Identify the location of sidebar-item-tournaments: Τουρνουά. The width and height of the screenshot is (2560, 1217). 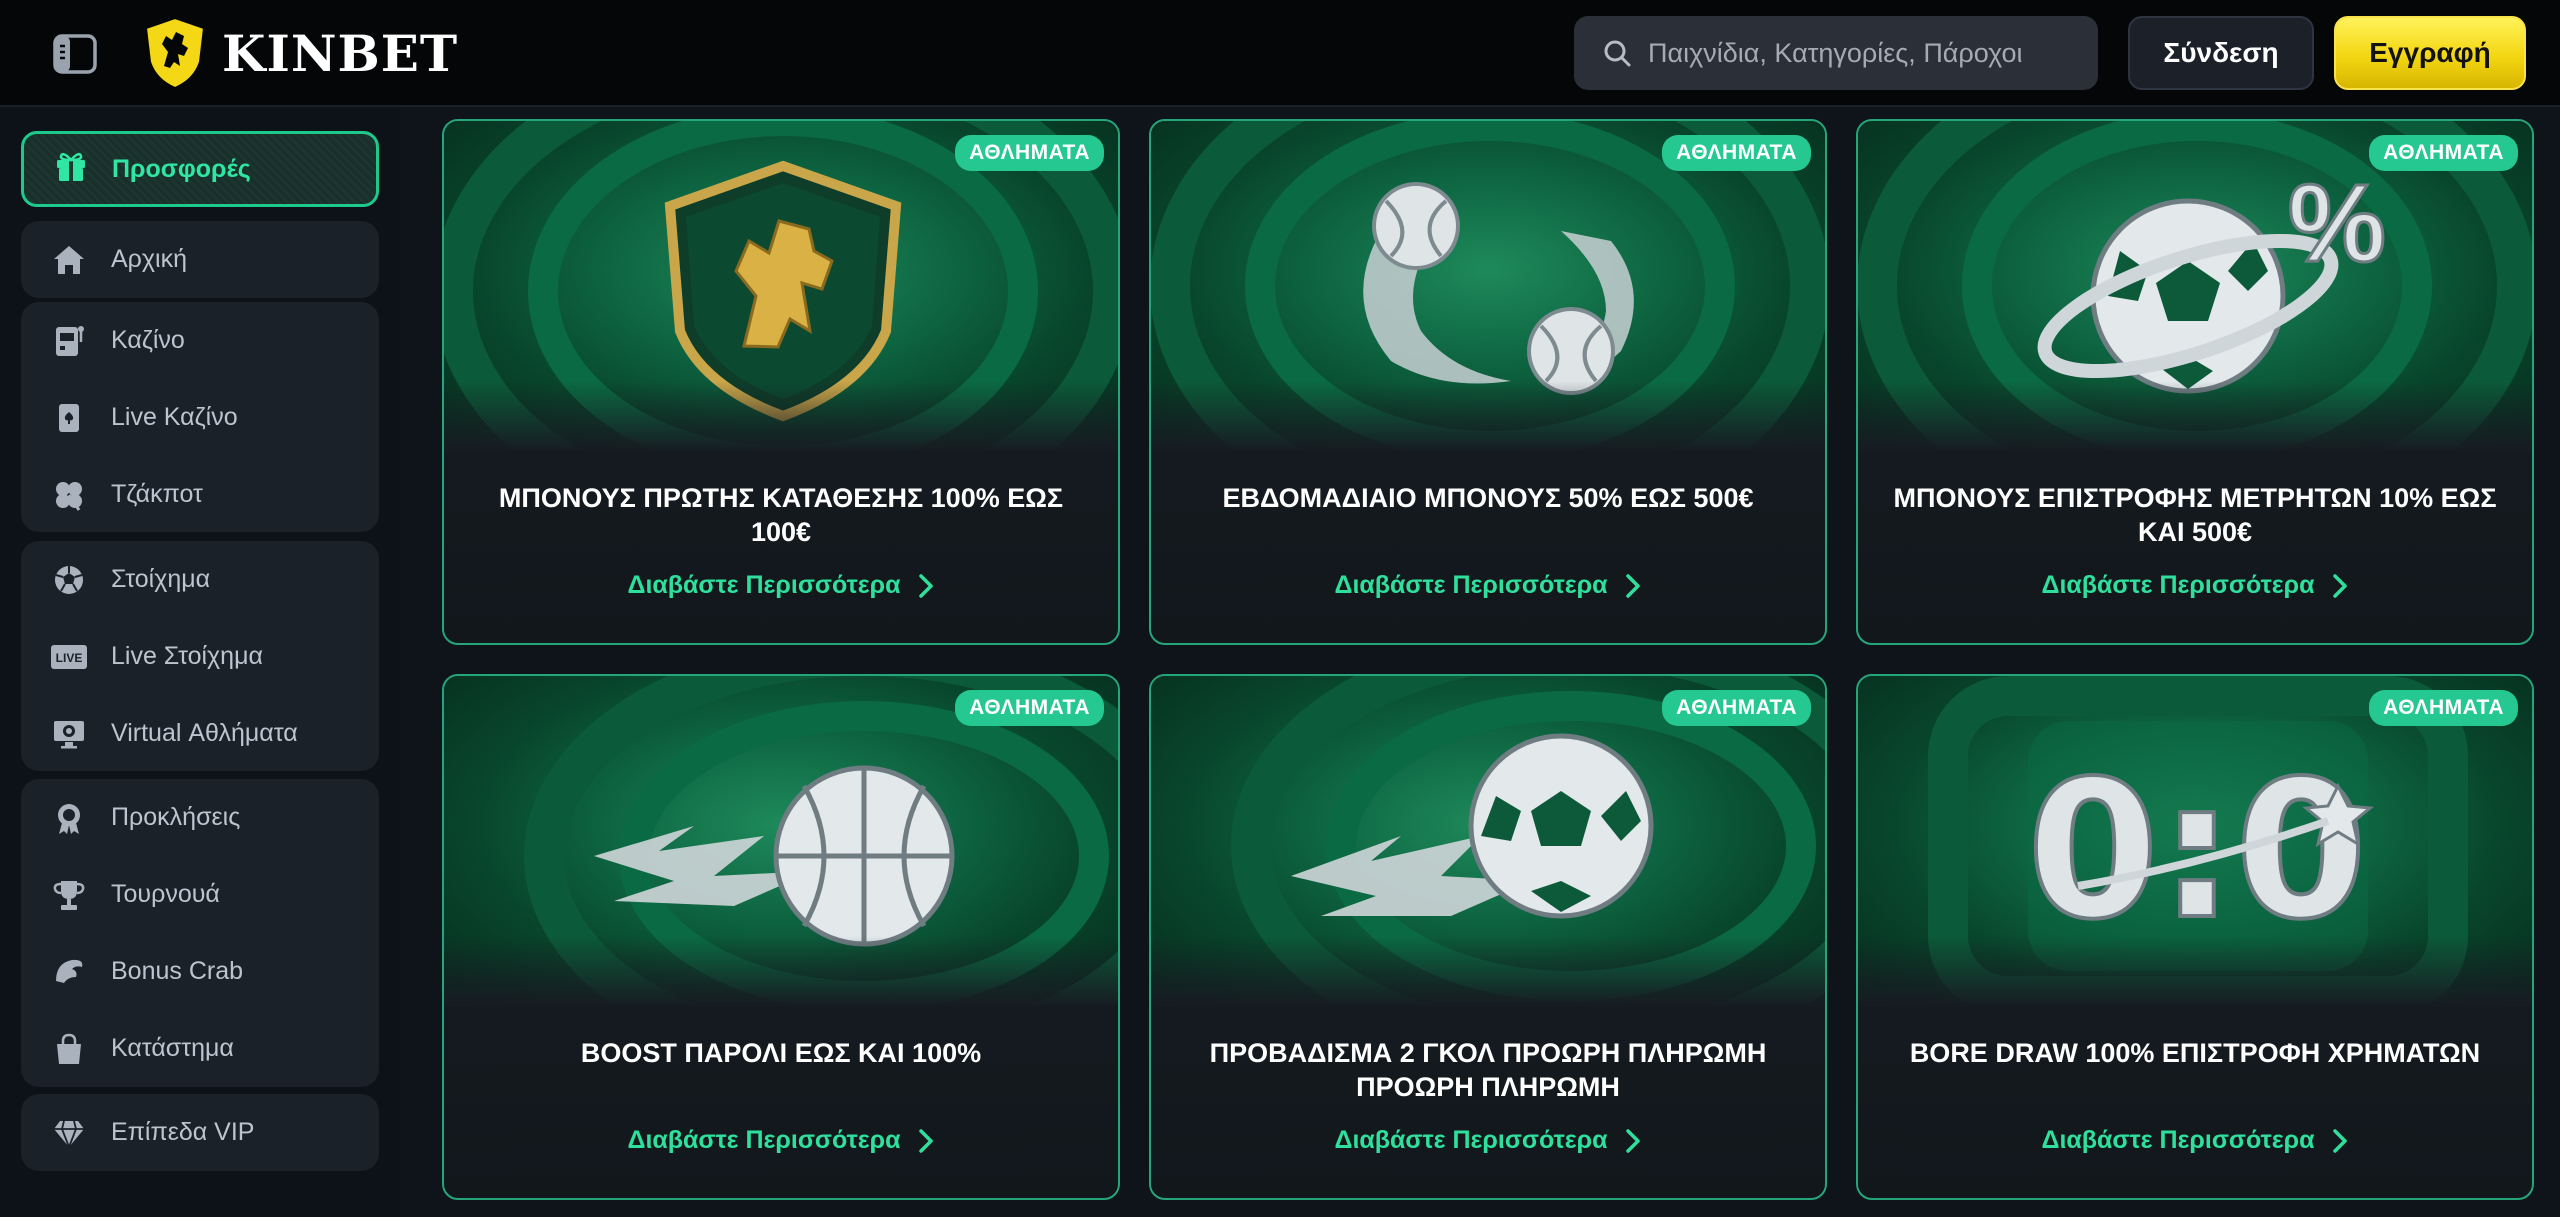
(200, 894).